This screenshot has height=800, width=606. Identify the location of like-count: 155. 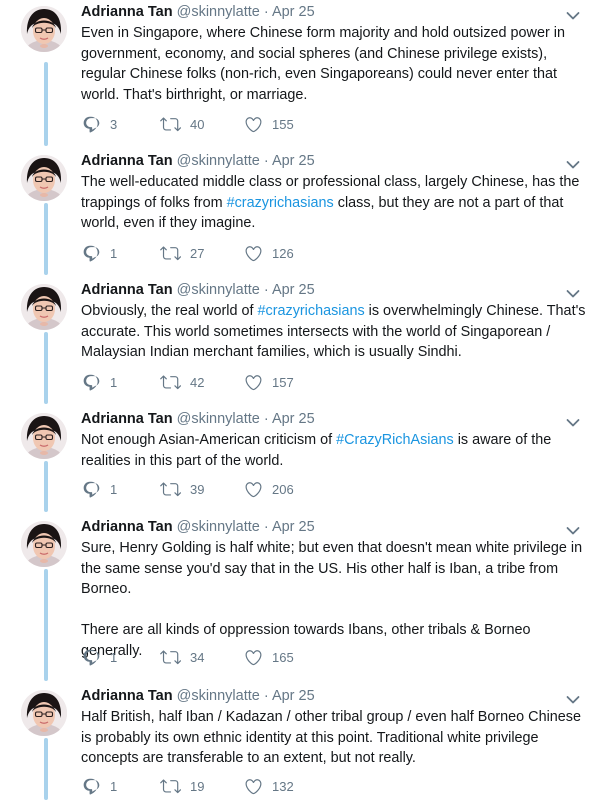
(283, 124).